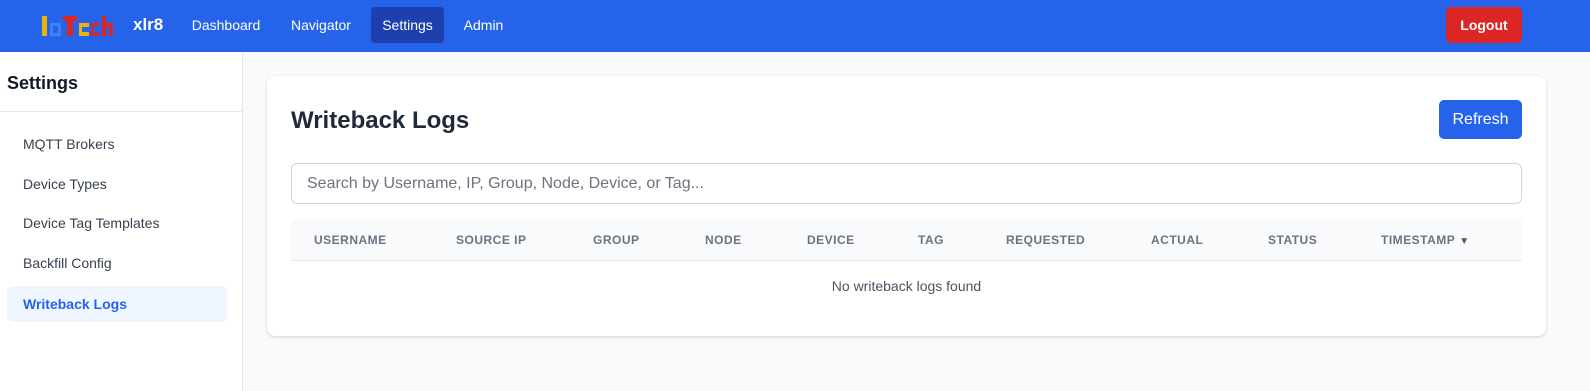  I want to click on column-header-timestamp: TIMESTAMP ▼, so click(1425, 240).